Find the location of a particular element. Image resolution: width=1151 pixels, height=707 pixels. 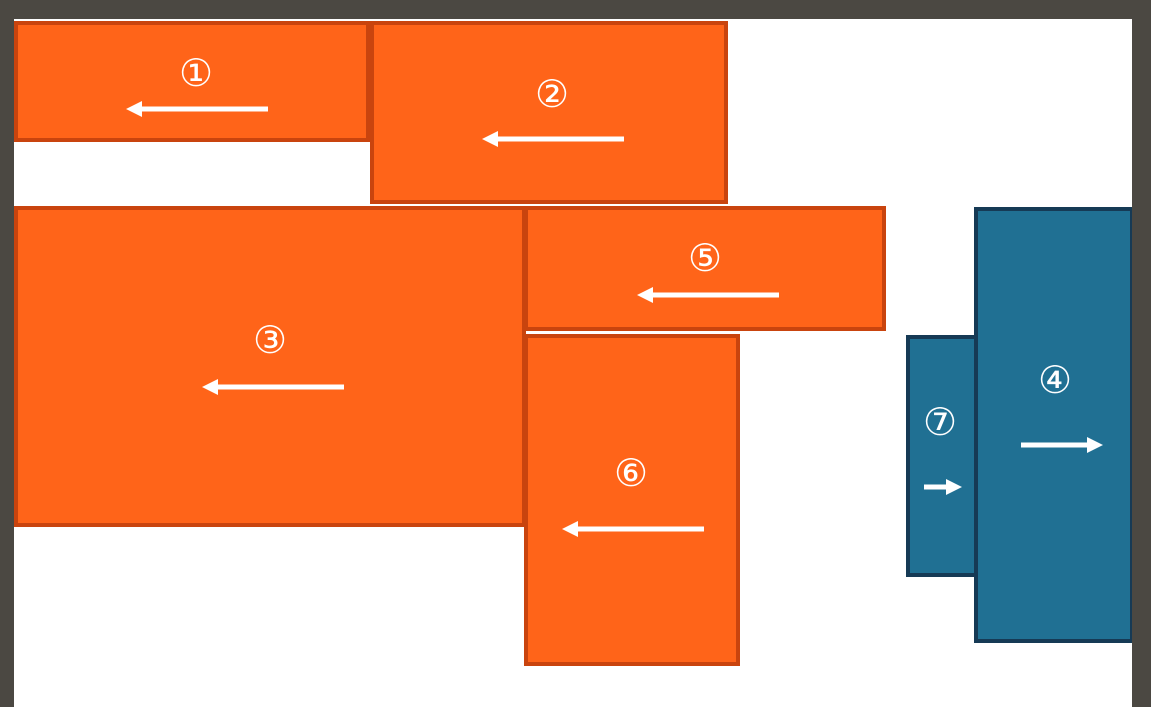

block-6-label: ⑥ is located at coordinates (631, 473).